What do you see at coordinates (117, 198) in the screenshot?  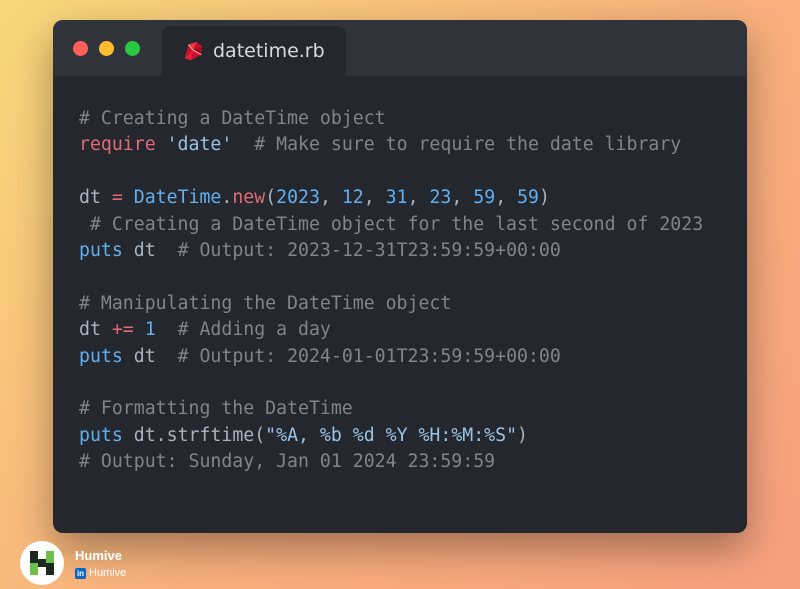 I see `code-token: =` at bounding box center [117, 198].